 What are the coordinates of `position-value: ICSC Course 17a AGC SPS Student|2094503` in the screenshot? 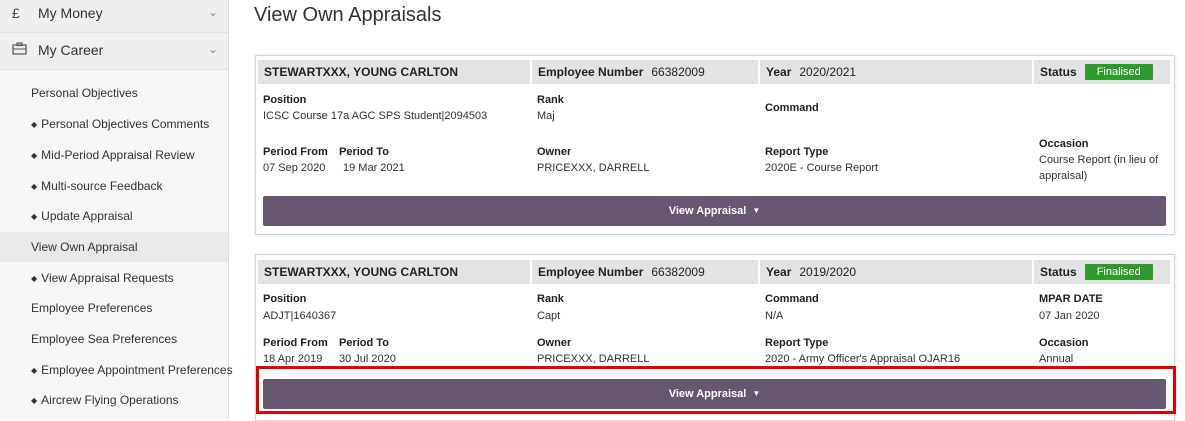 It's located at (375, 116).